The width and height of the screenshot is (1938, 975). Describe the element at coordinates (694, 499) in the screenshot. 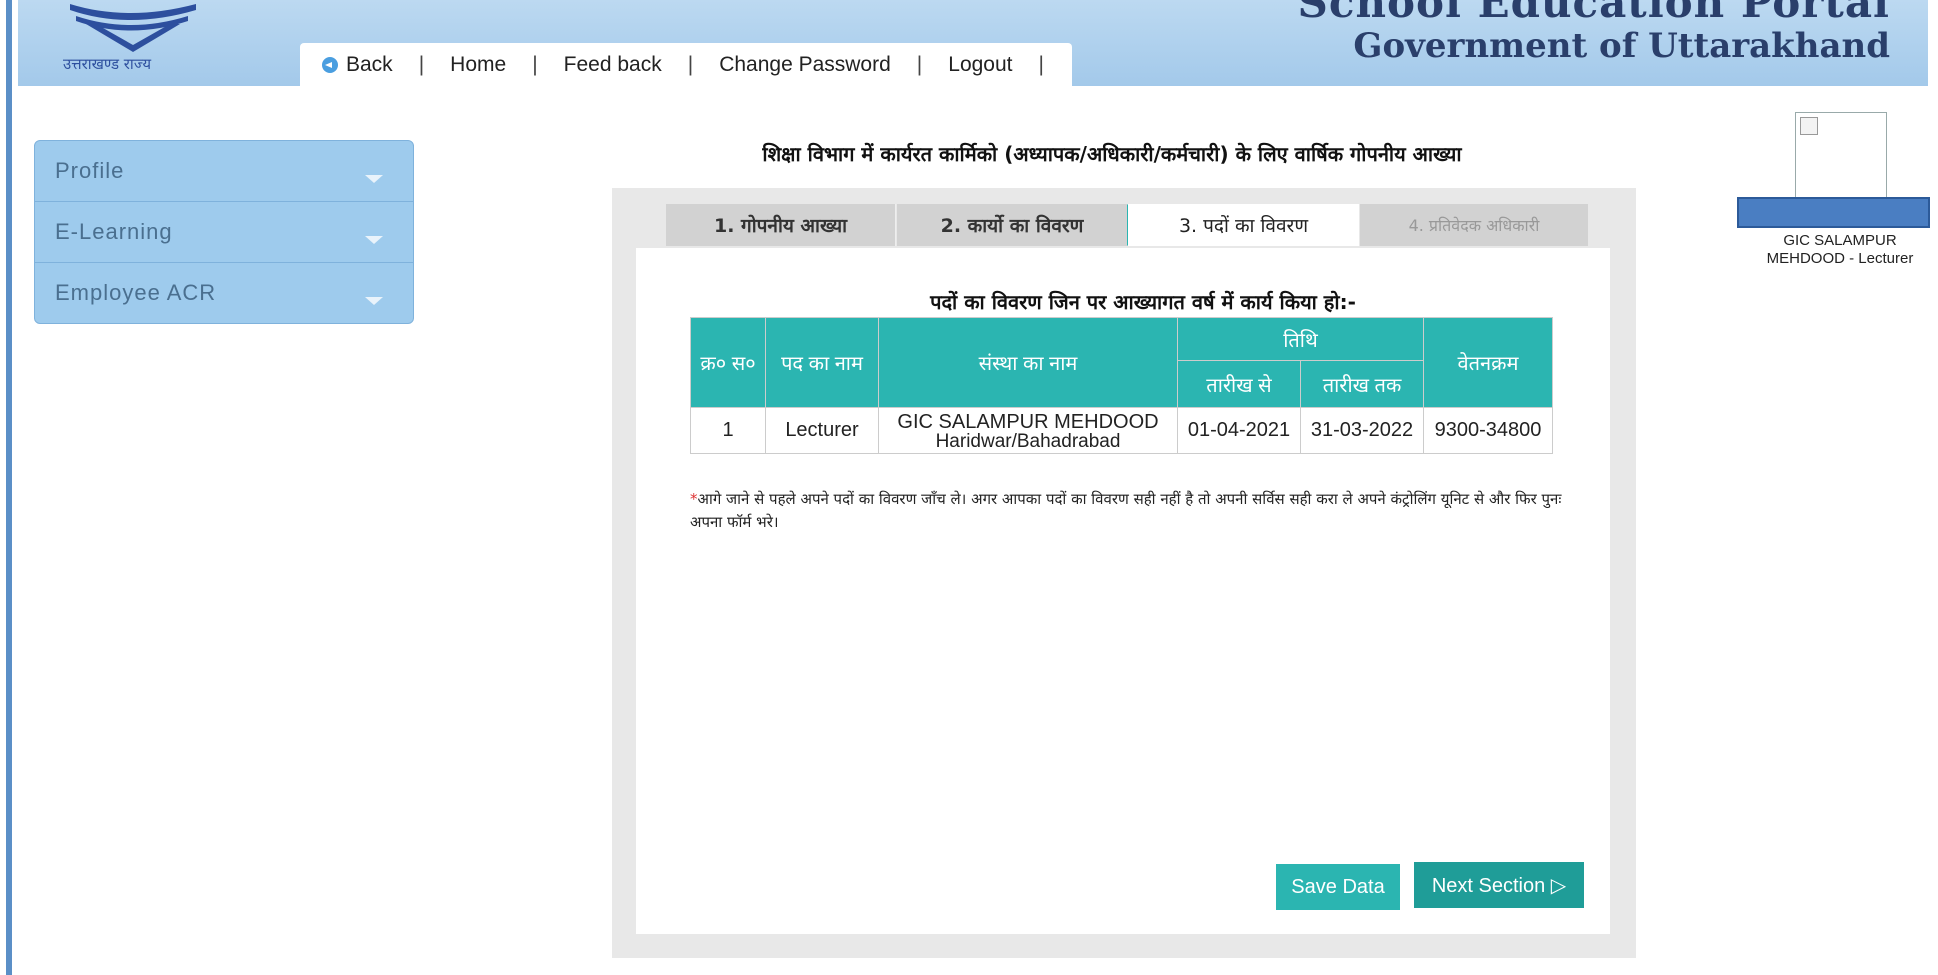

I see `required-mark: *` at that location.